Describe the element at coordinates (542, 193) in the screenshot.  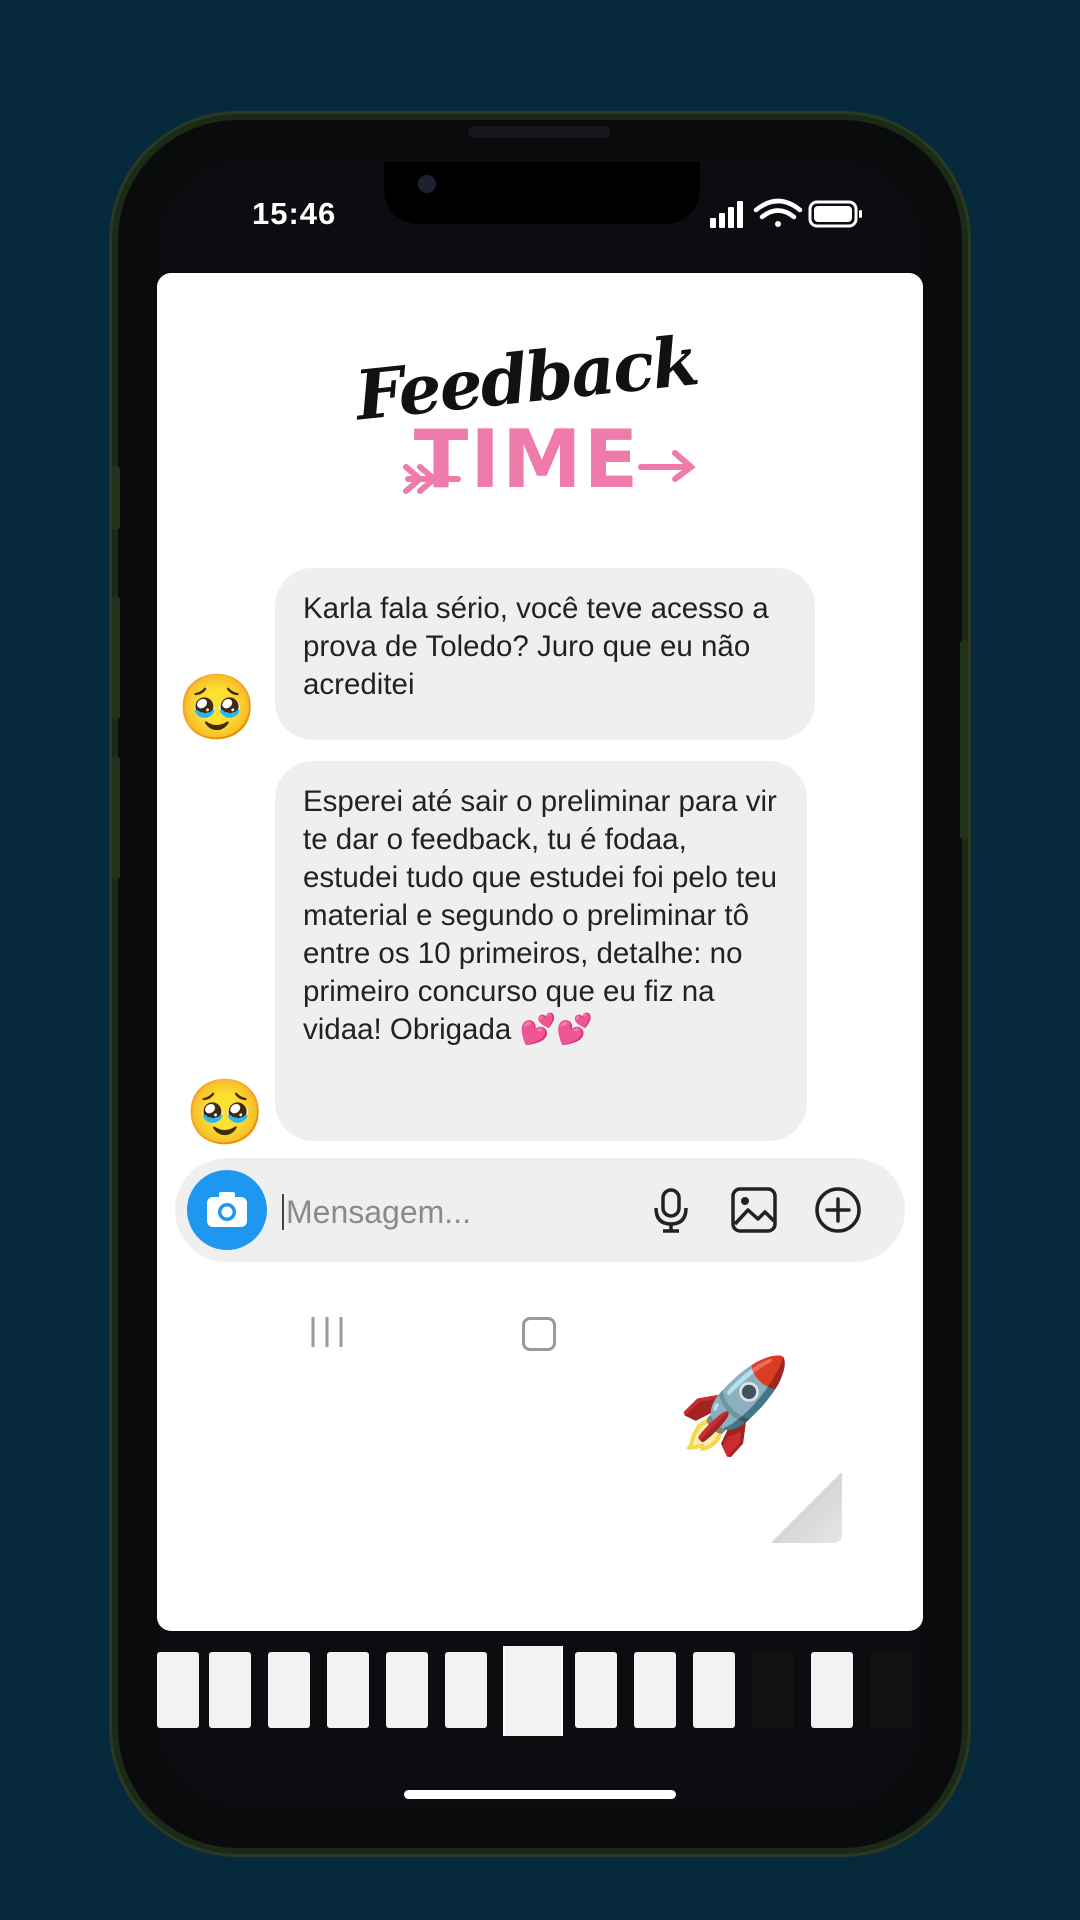
I see `dynamic-island` at that location.